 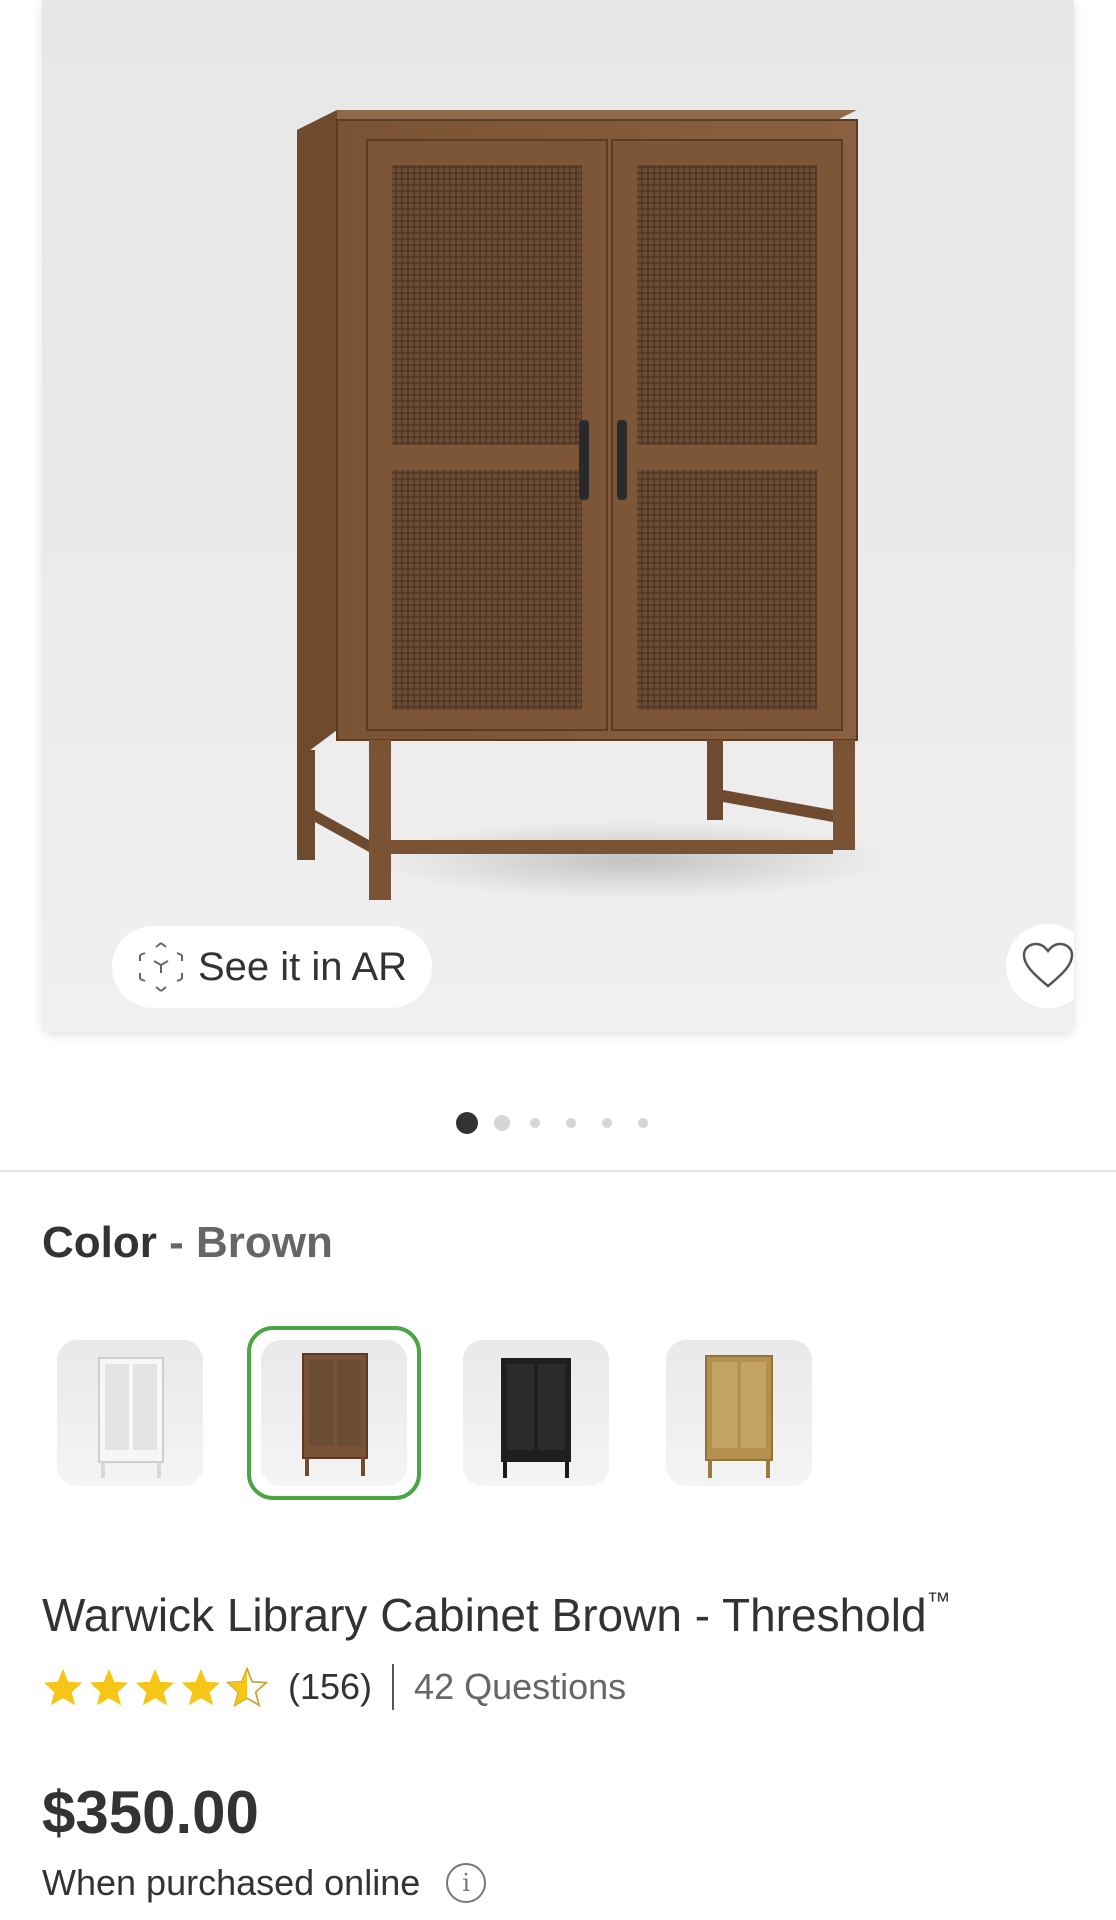 I want to click on heart-icon, so click(x=1048, y=965).